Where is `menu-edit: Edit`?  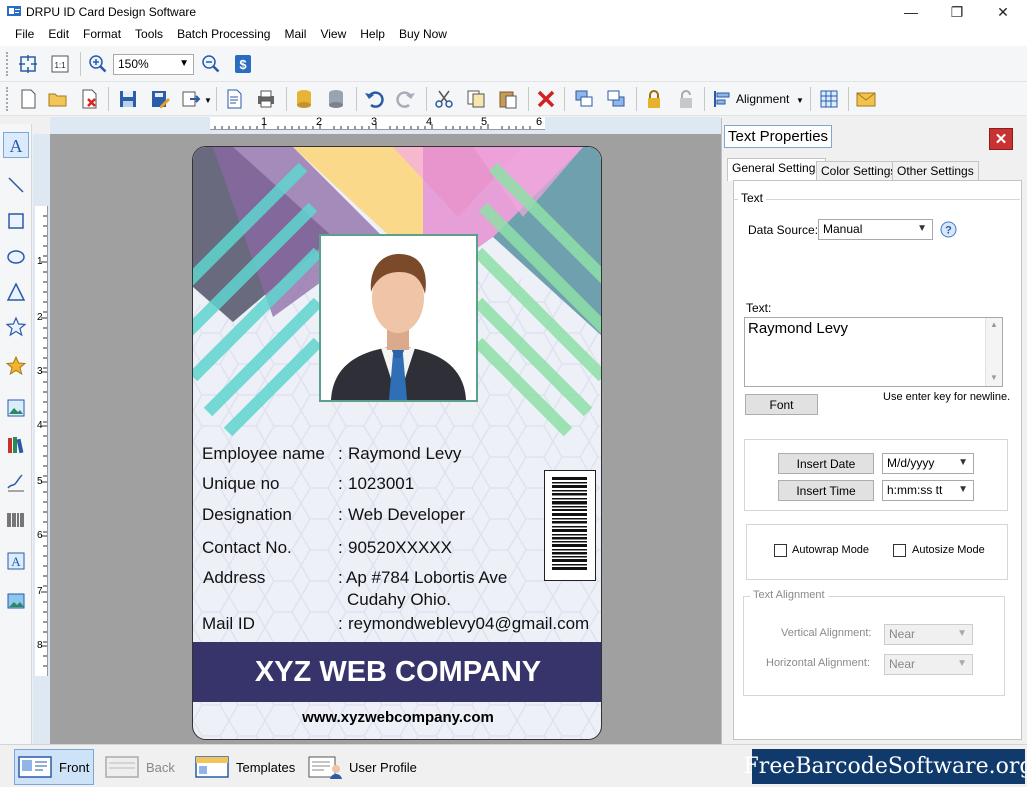
menu-edit: Edit is located at coordinates (58, 35).